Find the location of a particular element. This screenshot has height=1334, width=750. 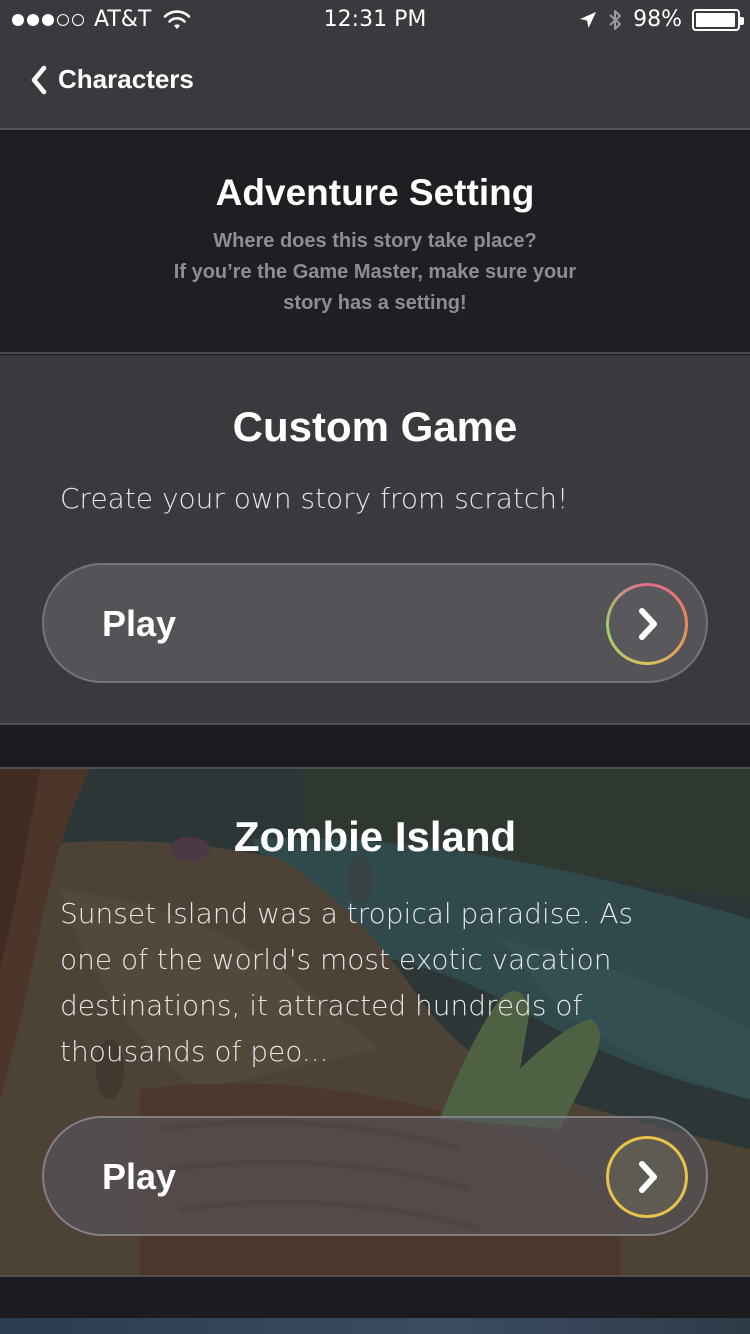

subtitle-line-1: Where does this story take place? is located at coordinates (375, 241).